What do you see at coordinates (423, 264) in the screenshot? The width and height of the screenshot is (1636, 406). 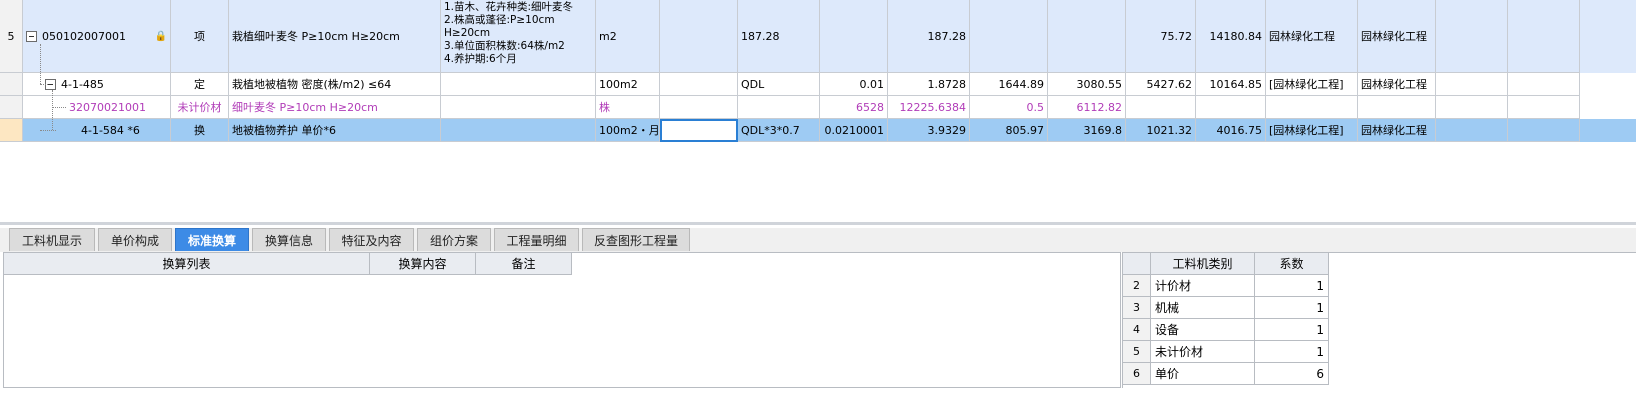 I see `header-conversion-content: 换算内容` at bounding box center [423, 264].